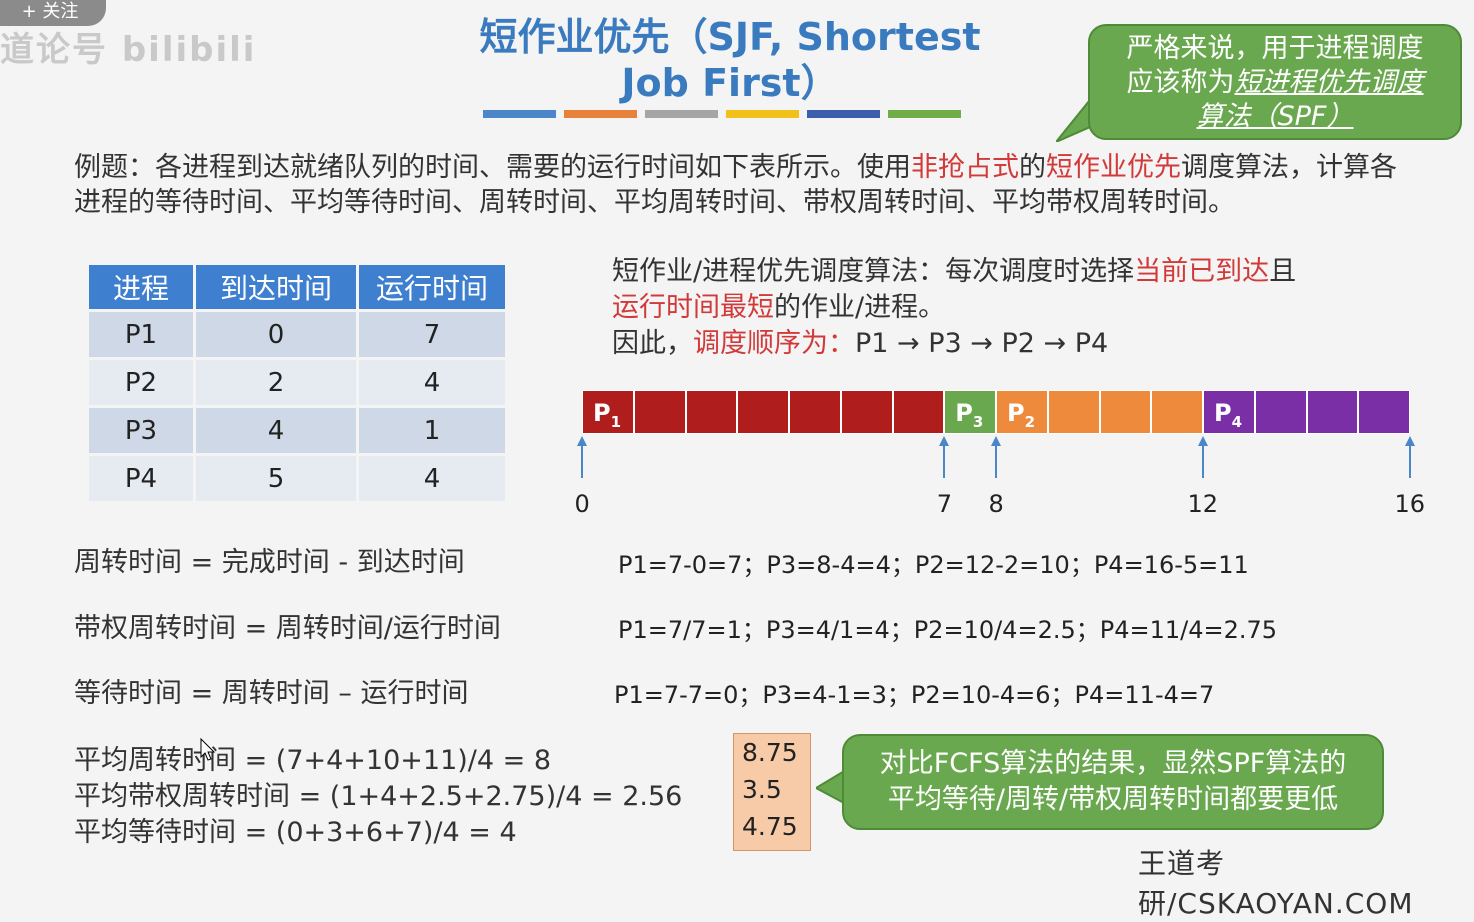 The image size is (1474, 922). What do you see at coordinates (276, 430) in the screenshot?
I see `cell-arrival: 4` at bounding box center [276, 430].